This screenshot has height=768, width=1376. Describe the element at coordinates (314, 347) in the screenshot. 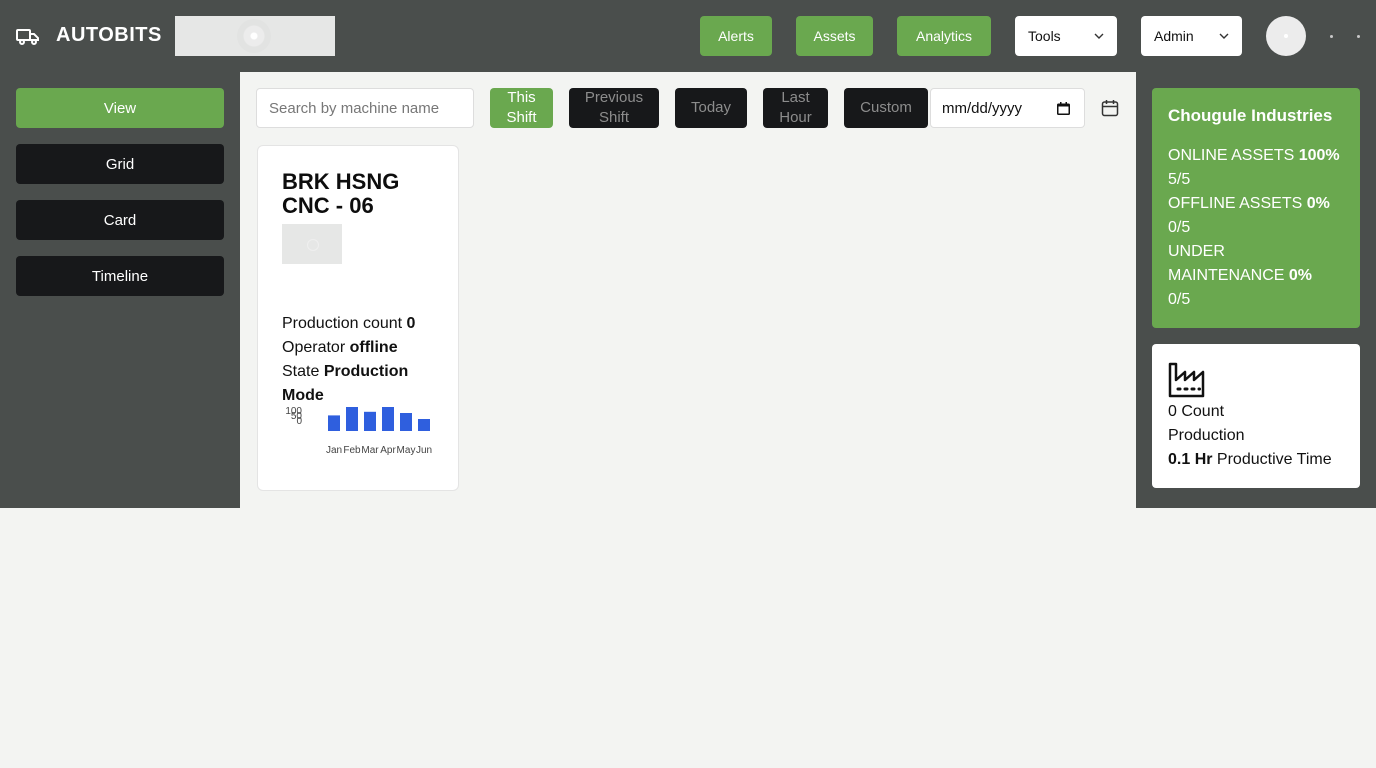

I see `operator-label: Operator` at that location.